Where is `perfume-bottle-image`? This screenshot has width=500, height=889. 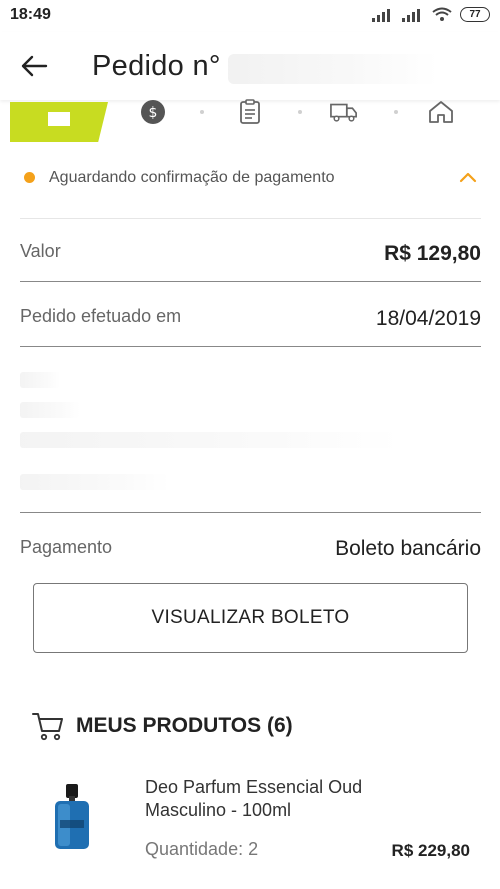 perfume-bottle-image is located at coordinates (72, 816).